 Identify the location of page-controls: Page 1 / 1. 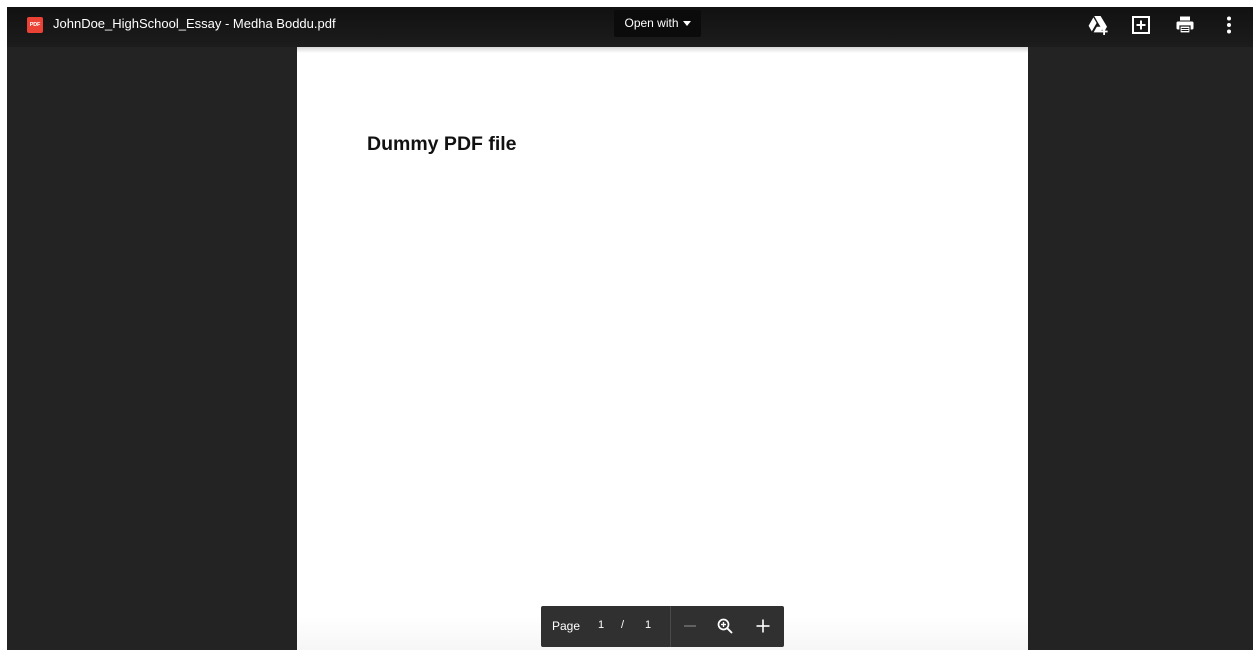
(662, 626).